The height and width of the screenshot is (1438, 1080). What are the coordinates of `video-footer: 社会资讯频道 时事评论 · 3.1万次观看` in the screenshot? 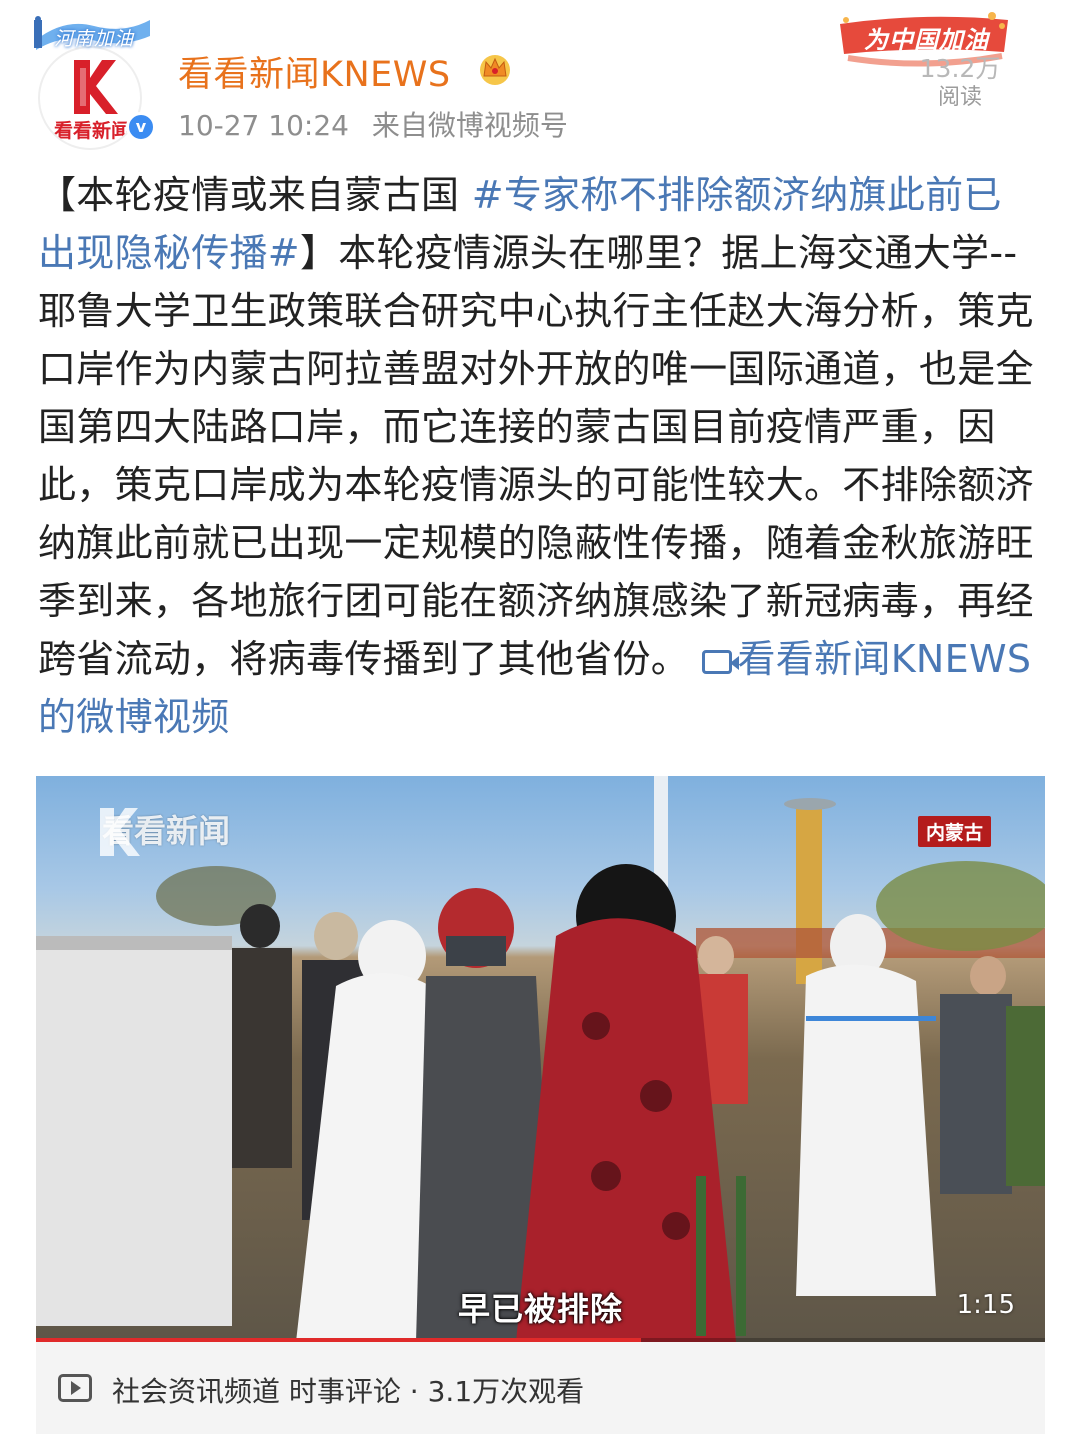 It's located at (540, 1388).